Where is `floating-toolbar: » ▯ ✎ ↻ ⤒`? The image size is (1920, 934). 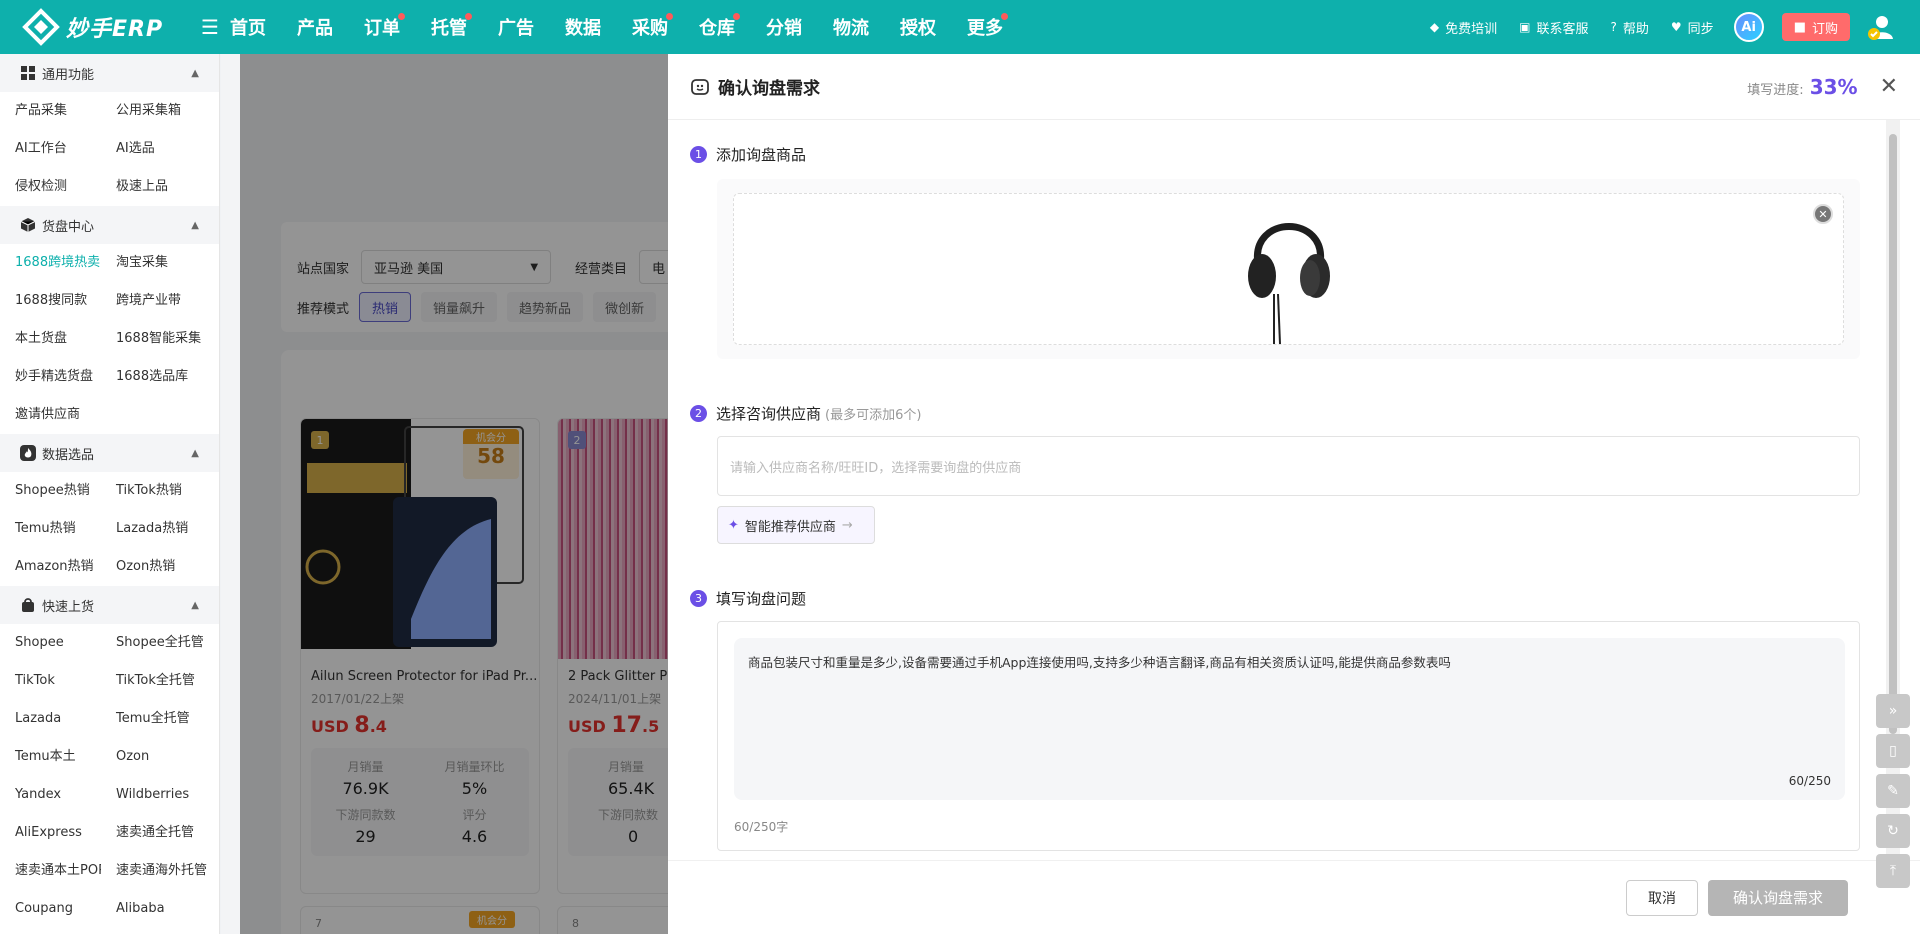 floating-toolbar: » ▯ ✎ ↻ ⤒ is located at coordinates (1893, 794).